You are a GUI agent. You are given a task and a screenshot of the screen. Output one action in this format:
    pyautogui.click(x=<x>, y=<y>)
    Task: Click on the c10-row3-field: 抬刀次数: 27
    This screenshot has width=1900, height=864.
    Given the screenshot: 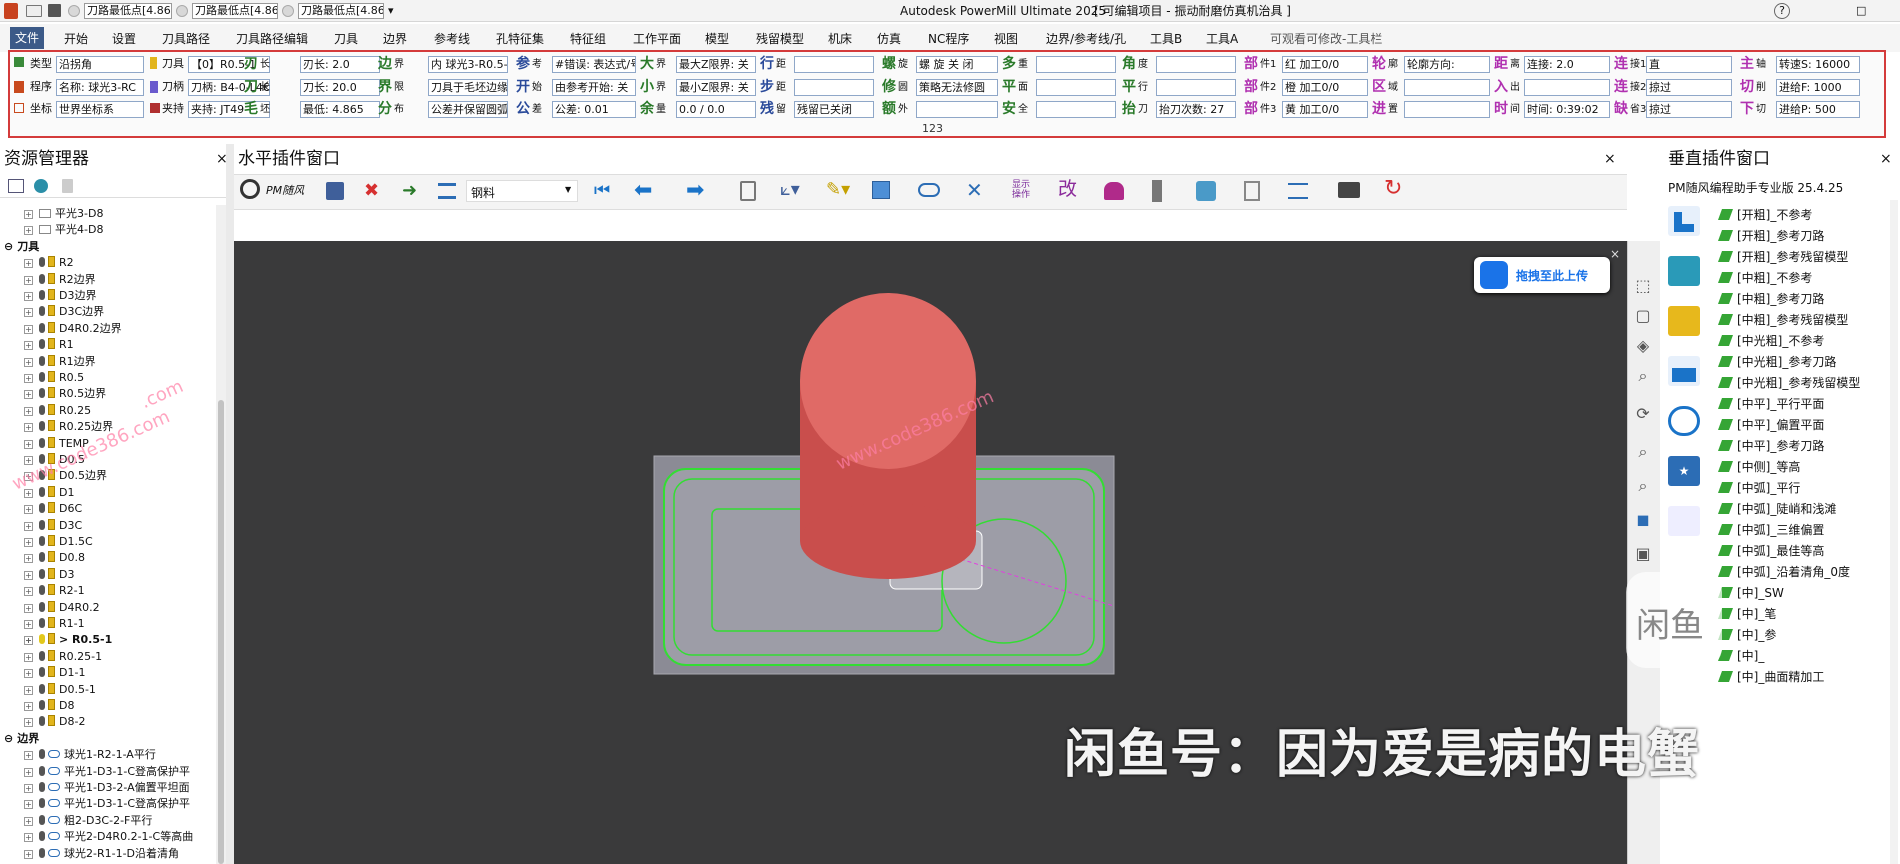 What is the action you would take?
    pyautogui.click(x=1196, y=109)
    